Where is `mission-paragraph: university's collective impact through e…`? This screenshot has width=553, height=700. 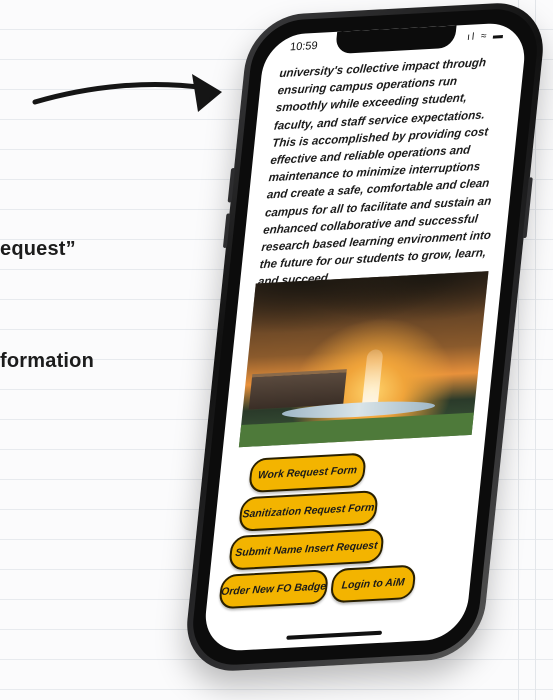
mission-paragraph: university's collective impact through e… is located at coordinates (374, 172).